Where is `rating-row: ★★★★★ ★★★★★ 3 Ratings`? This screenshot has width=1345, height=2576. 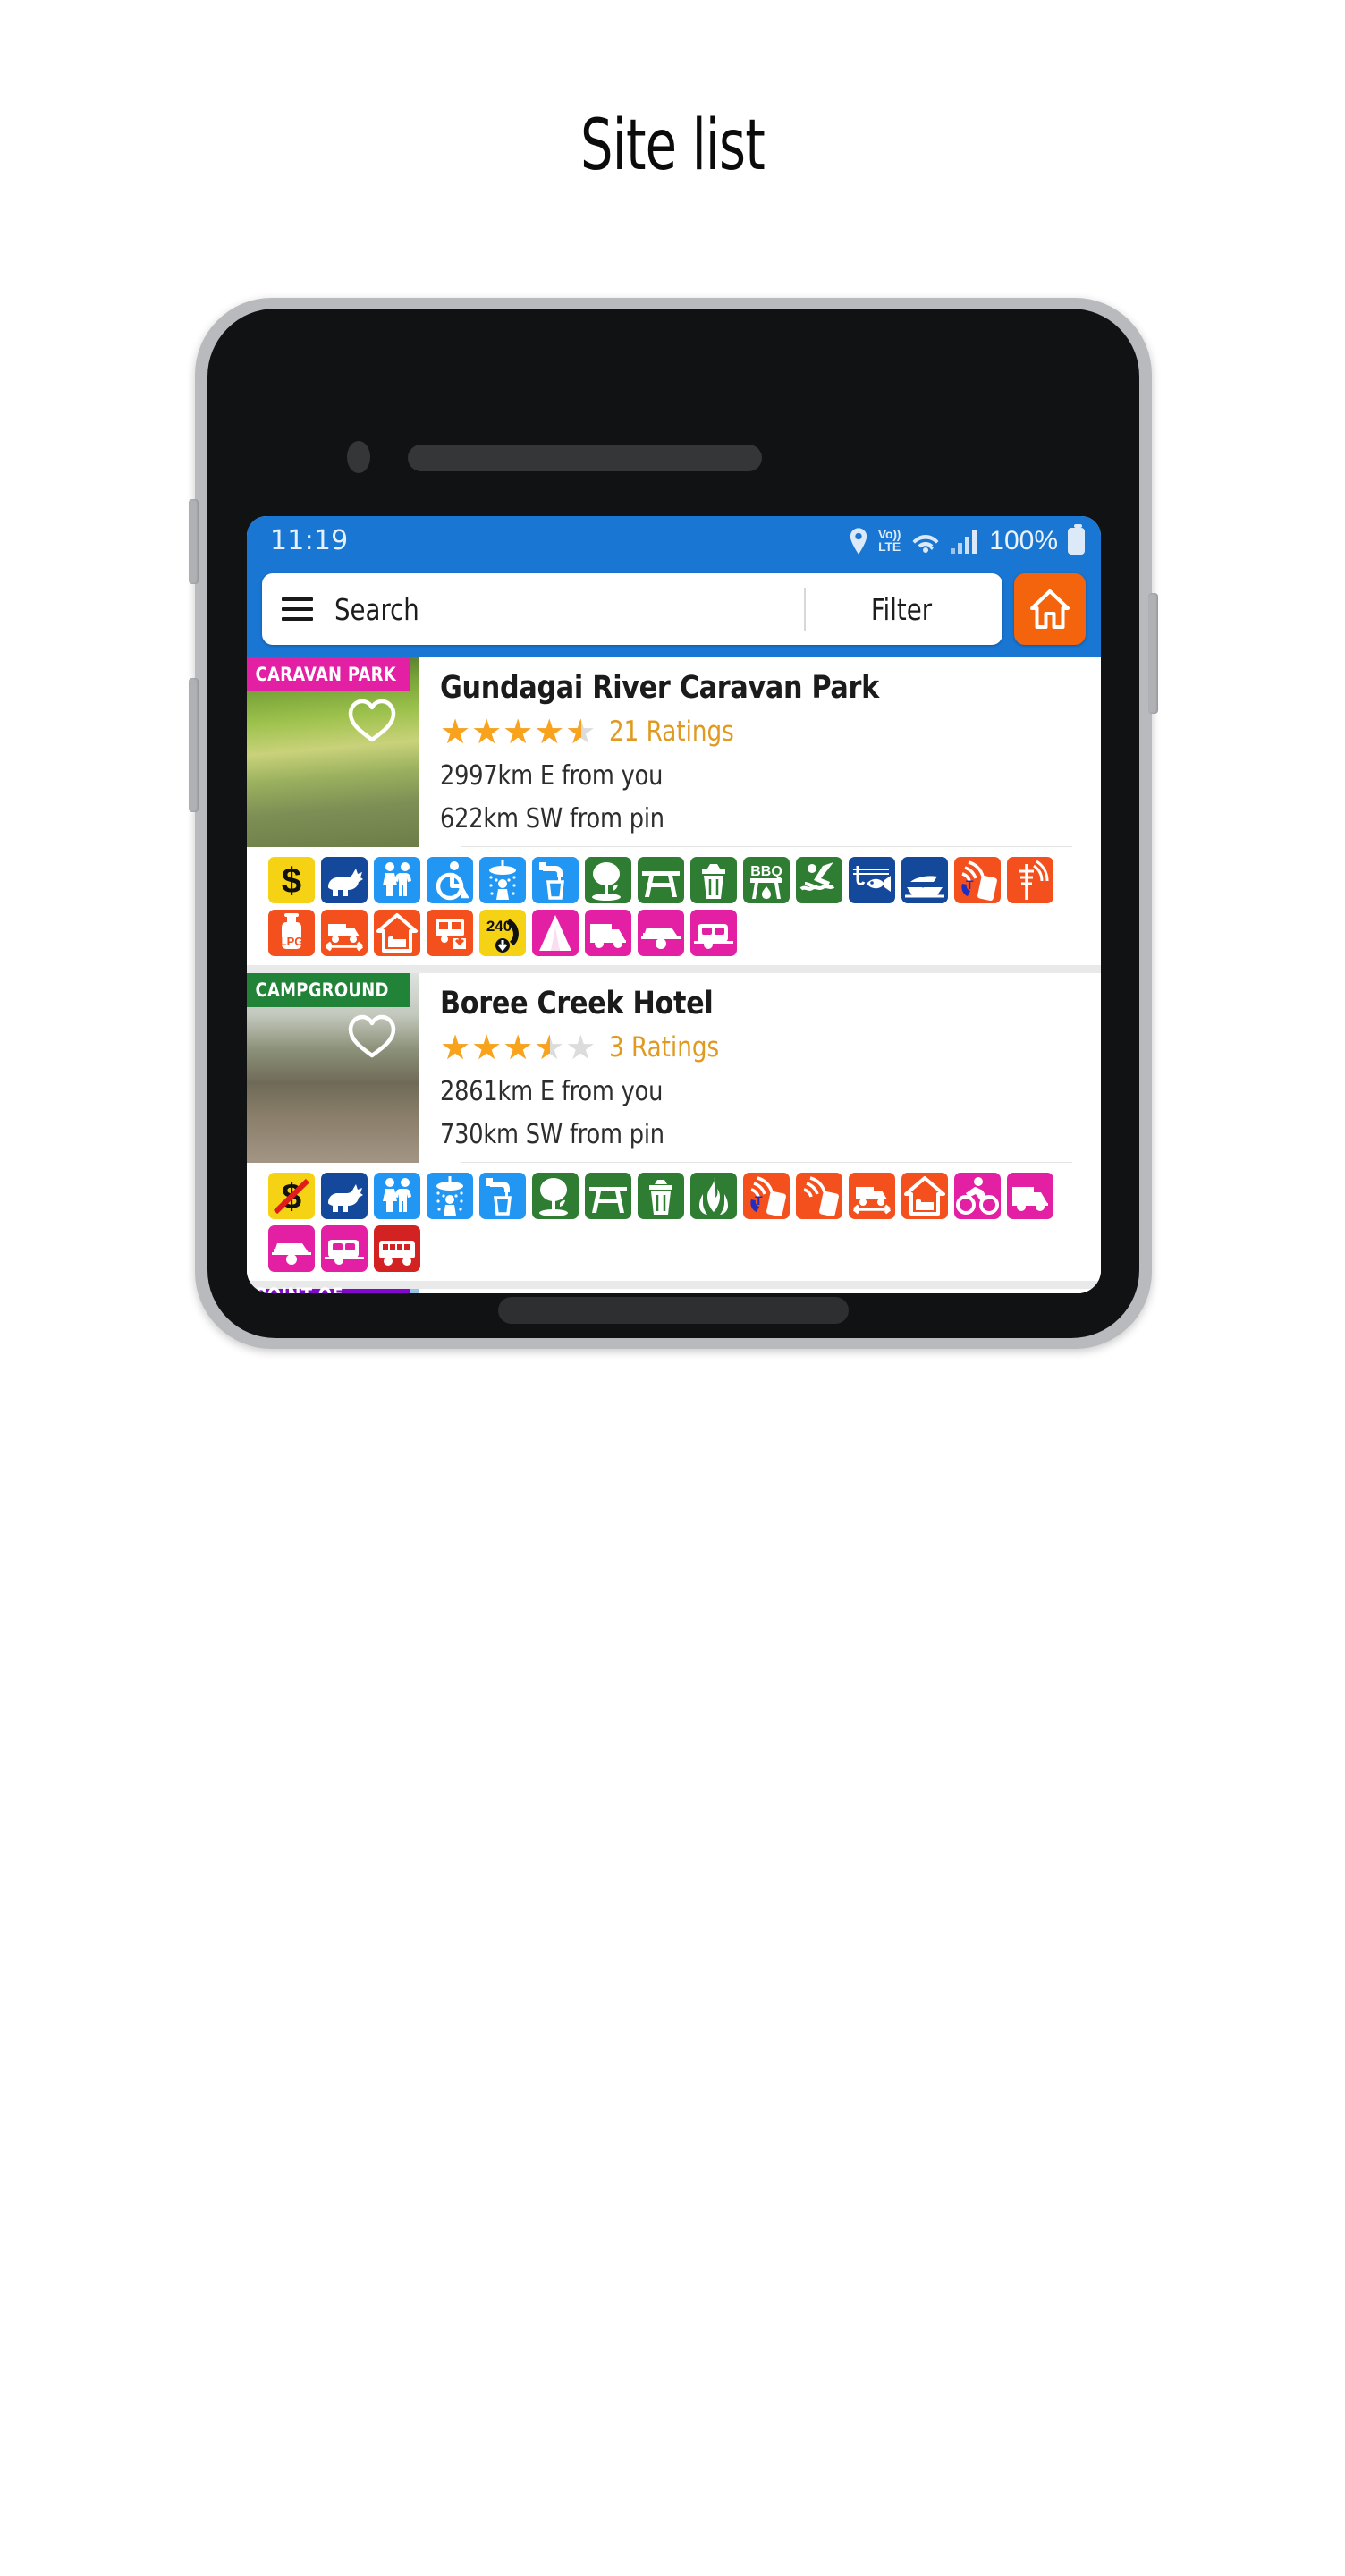 rating-row: ★★★★★ ★★★★★ 3 Ratings is located at coordinates (763, 1047).